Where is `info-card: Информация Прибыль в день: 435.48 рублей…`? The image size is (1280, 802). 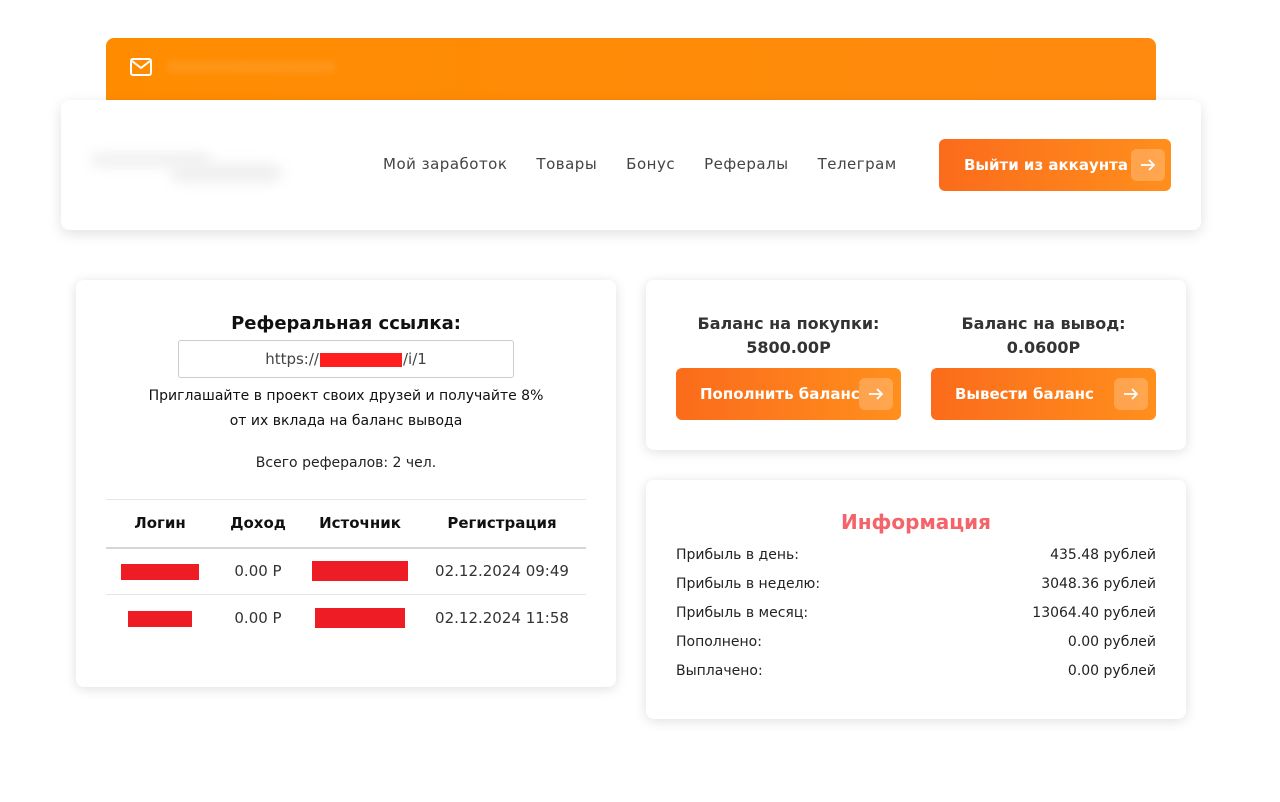
info-card: Информация Прибыль в день: 435.48 рублей… is located at coordinates (916, 599).